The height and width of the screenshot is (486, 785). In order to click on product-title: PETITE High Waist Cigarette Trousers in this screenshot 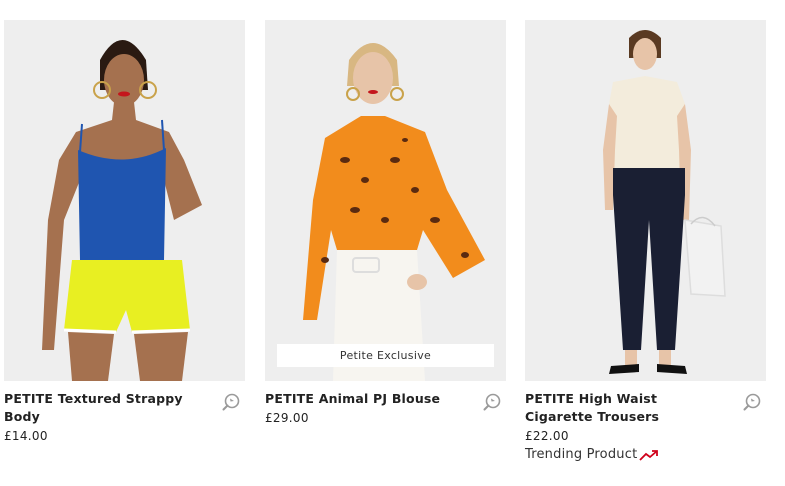, I will do `click(620, 408)`.